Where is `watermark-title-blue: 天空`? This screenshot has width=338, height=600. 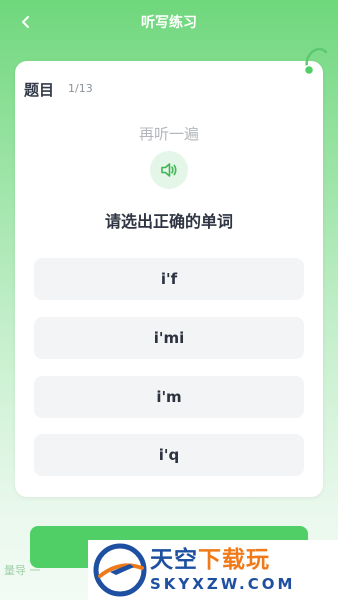
watermark-title-blue: 天空 is located at coordinates (174, 560).